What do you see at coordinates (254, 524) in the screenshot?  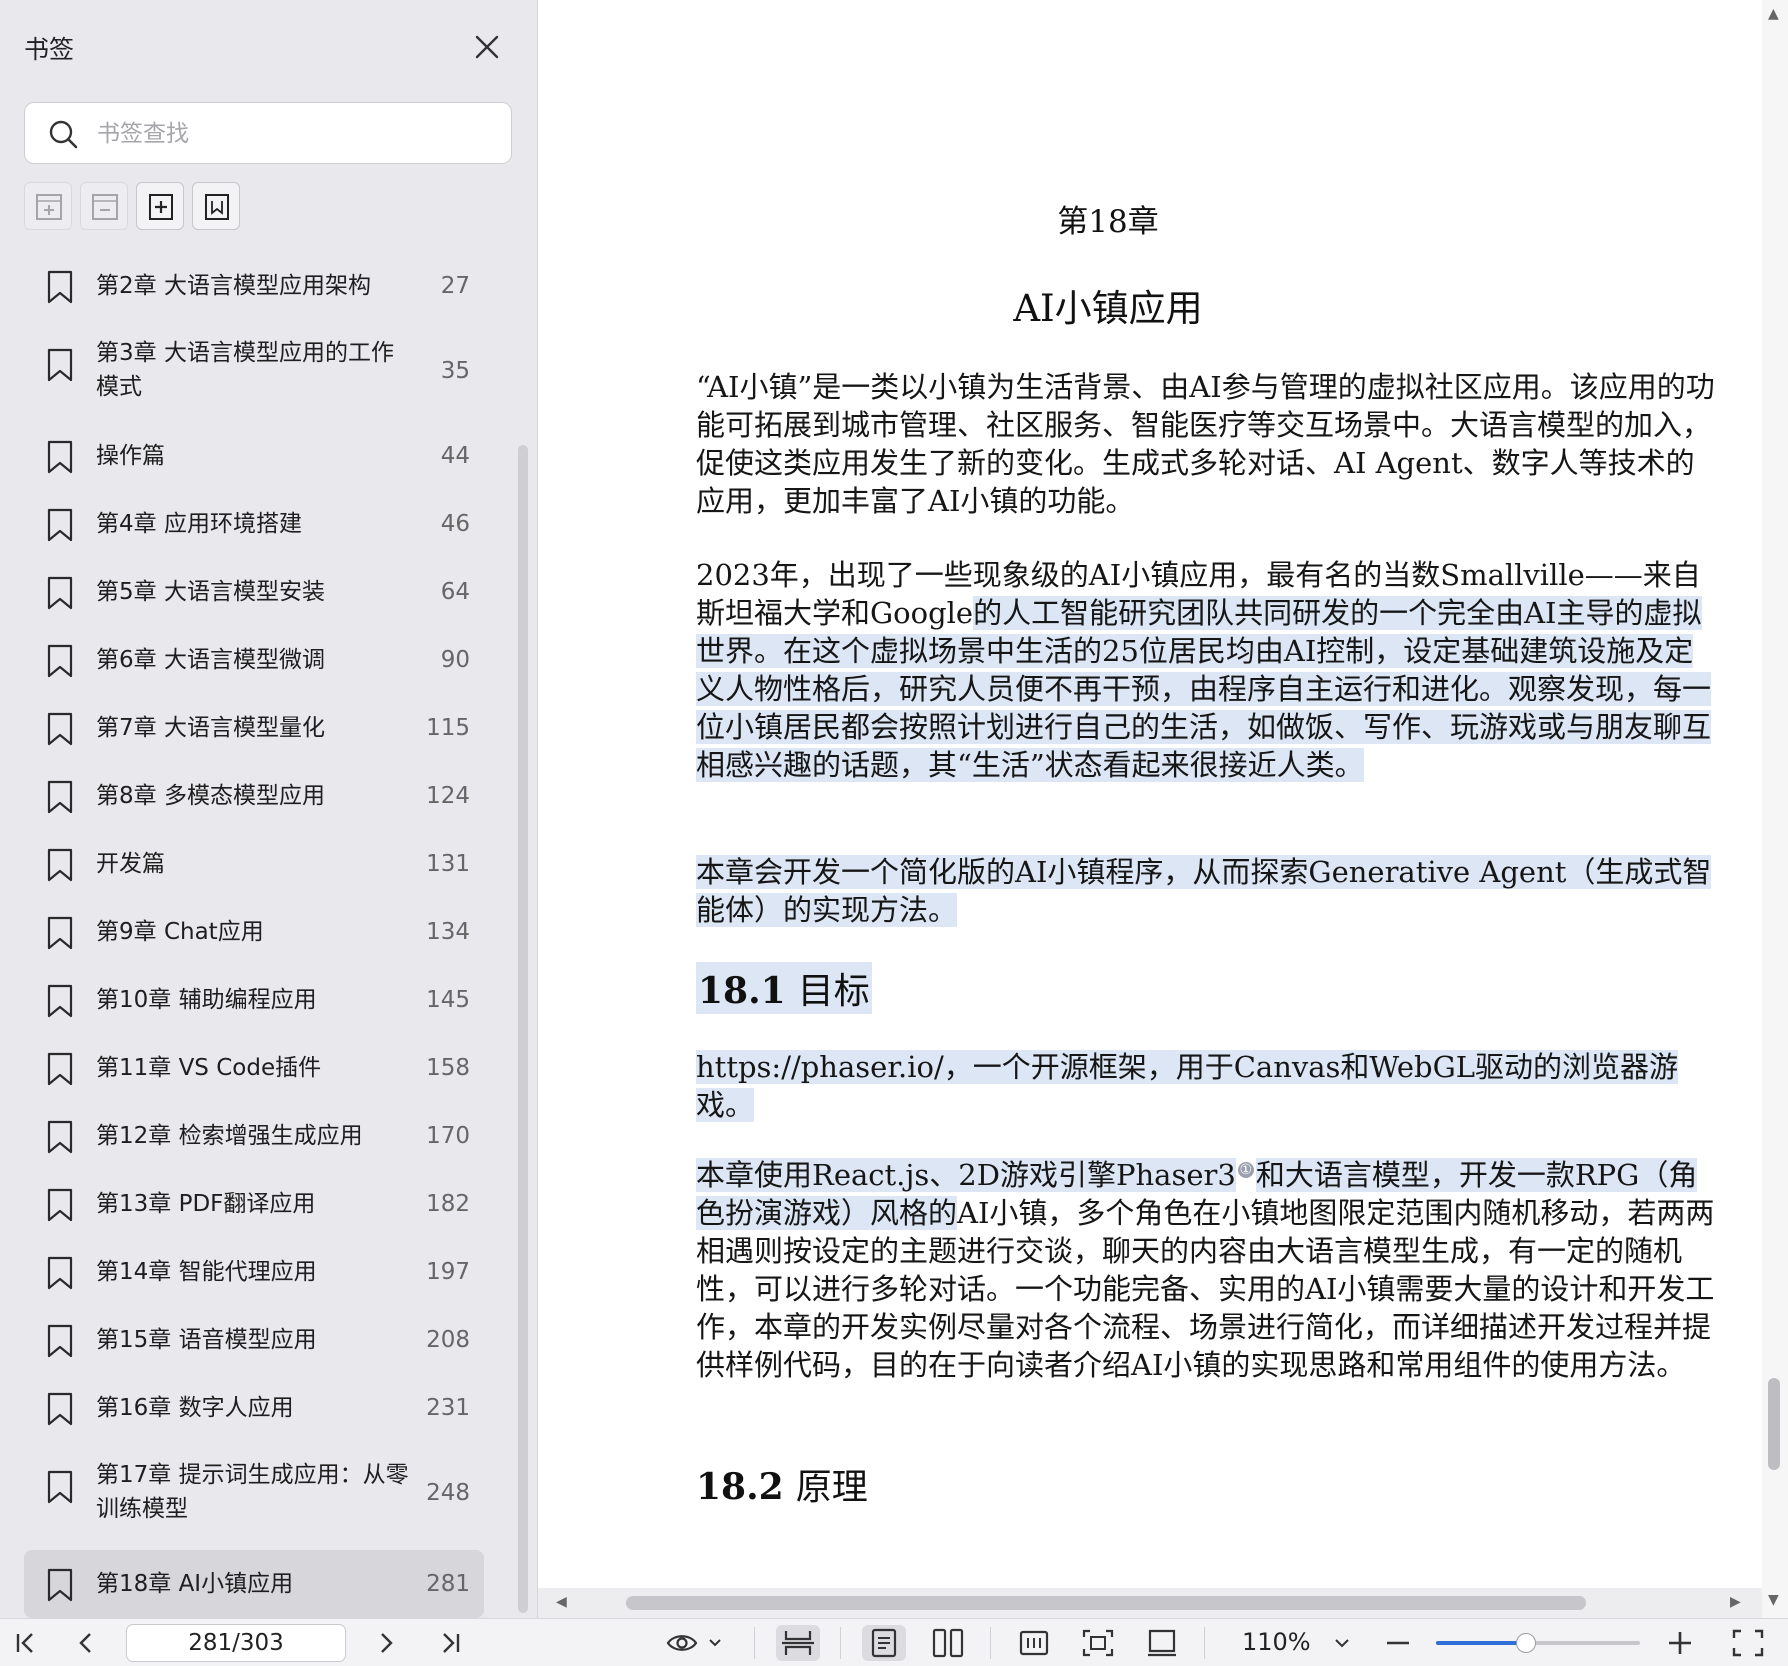 I see `bookmark-item: 第4章 应用环境搭建 46` at bounding box center [254, 524].